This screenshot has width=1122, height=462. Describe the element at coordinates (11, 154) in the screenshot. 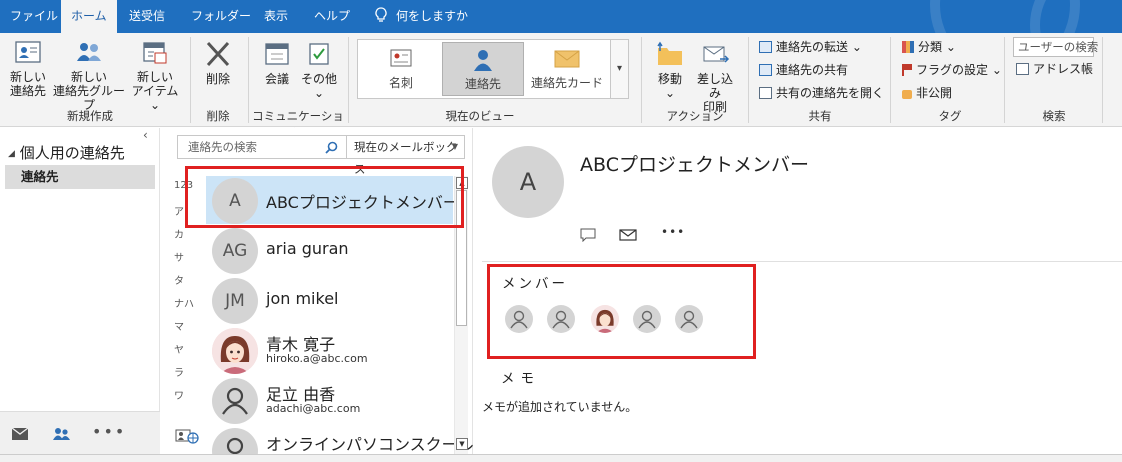

I see `expand-triangle-icon: ◢` at that location.